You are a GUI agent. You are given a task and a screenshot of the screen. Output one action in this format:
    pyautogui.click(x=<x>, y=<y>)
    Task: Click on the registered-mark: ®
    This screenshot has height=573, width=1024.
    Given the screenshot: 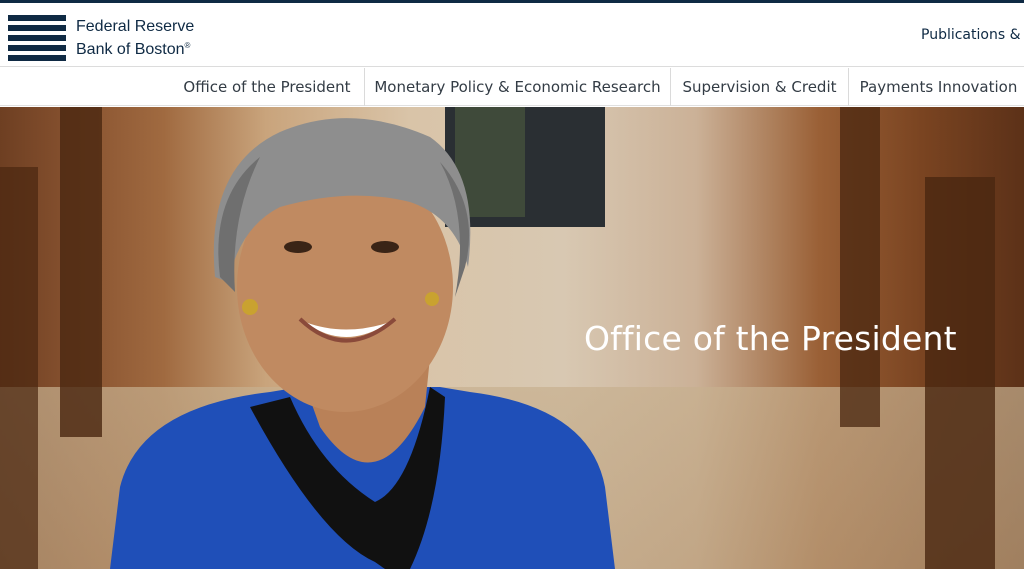 What is the action you would take?
    pyautogui.click(x=187, y=45)
    